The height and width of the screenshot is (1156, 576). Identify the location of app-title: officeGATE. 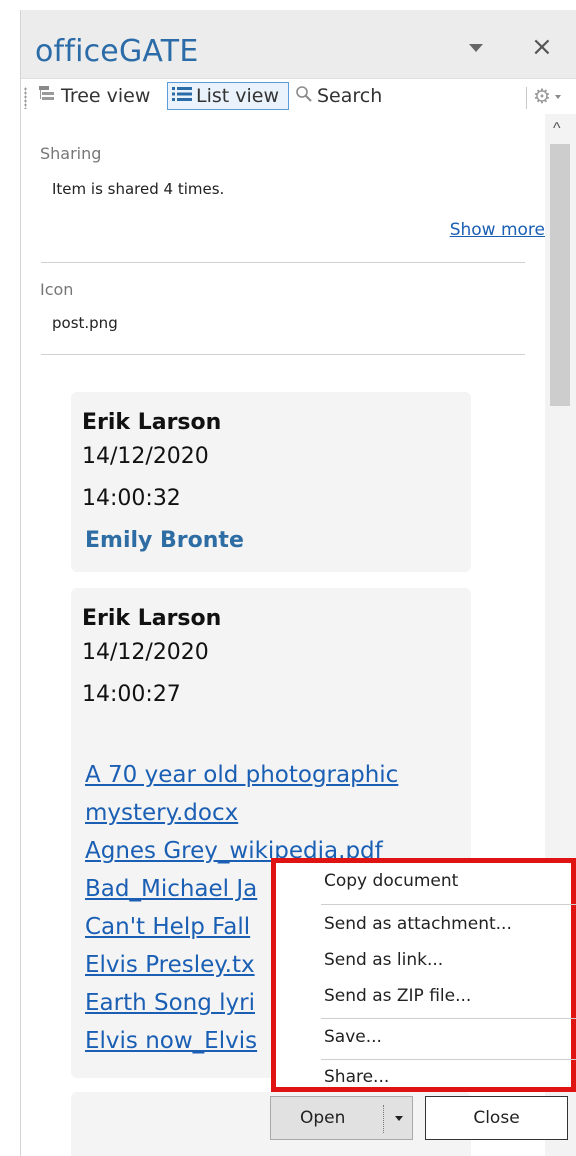
(117, 51).